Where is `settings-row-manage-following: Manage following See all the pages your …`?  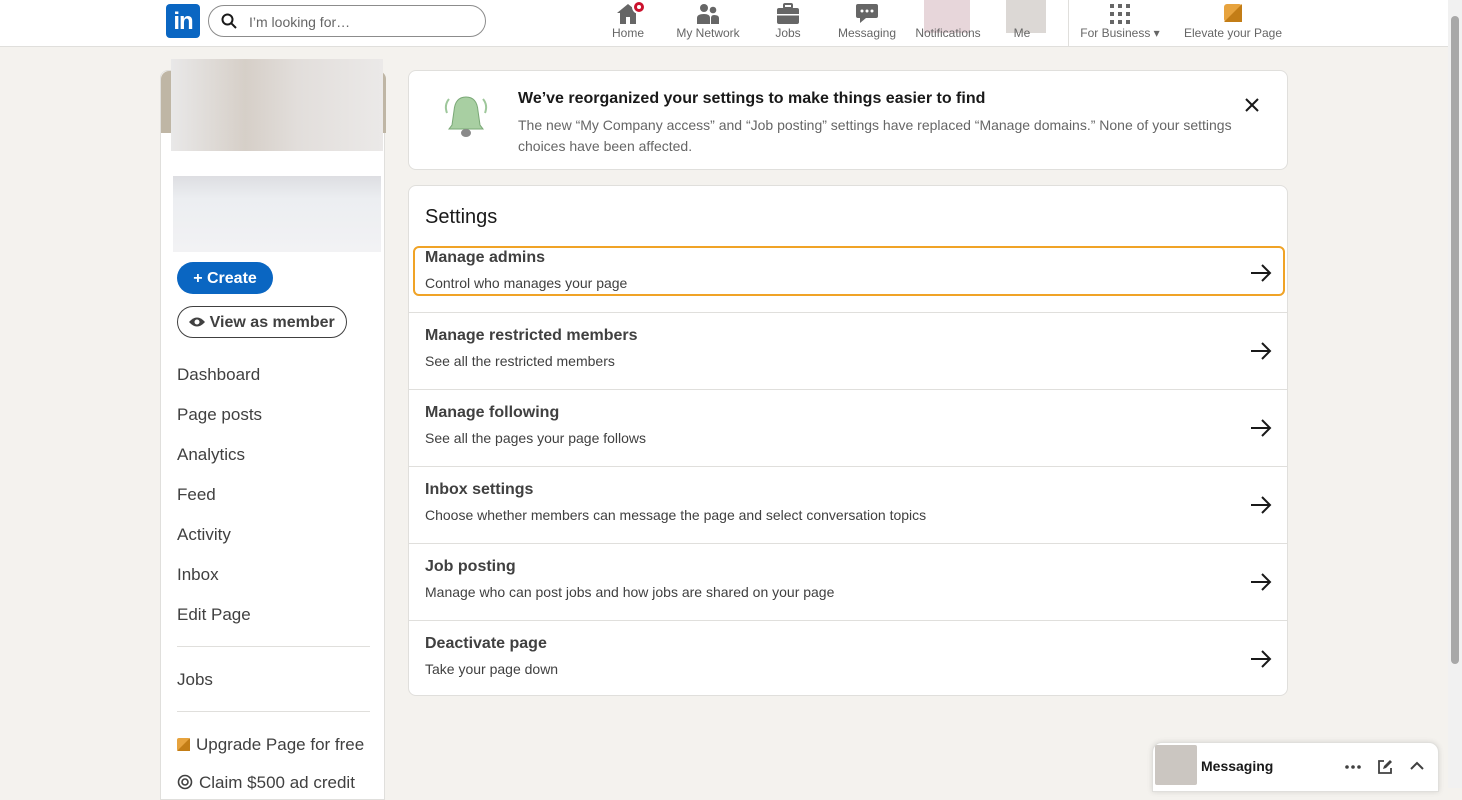 settings-row-manage-following: Manage following See all the pages your … is located at coordinates (848, 427).